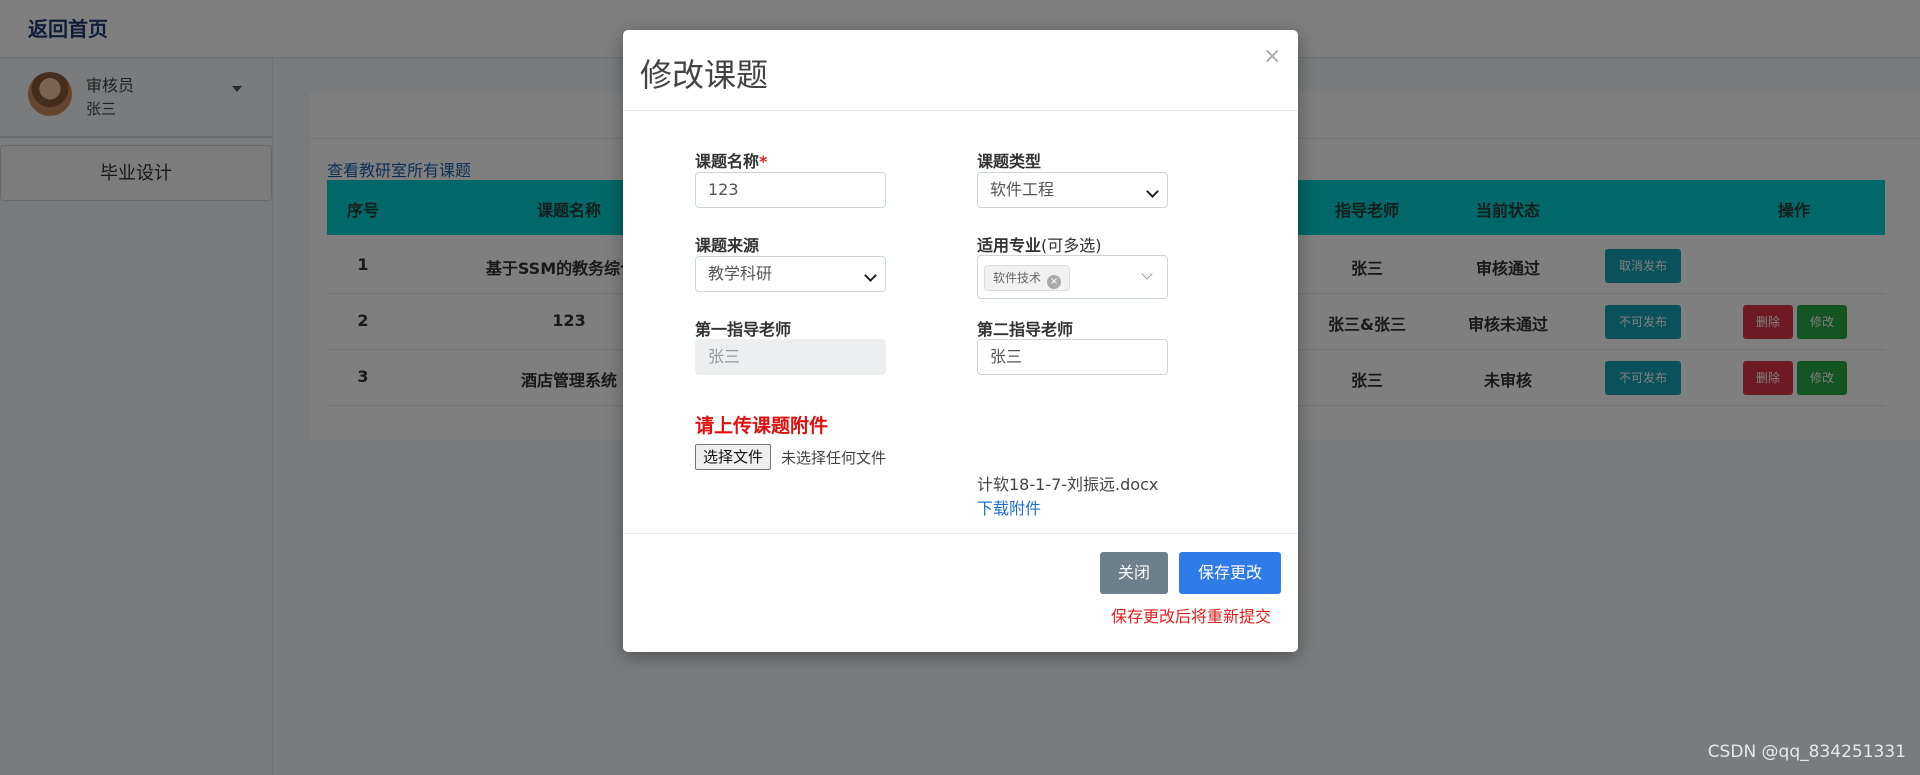  Describe the element at coordinates (1068, 484) in the screenshot. I see `current-file-name: 计软18-1-7-刘振远.docx` at that location.